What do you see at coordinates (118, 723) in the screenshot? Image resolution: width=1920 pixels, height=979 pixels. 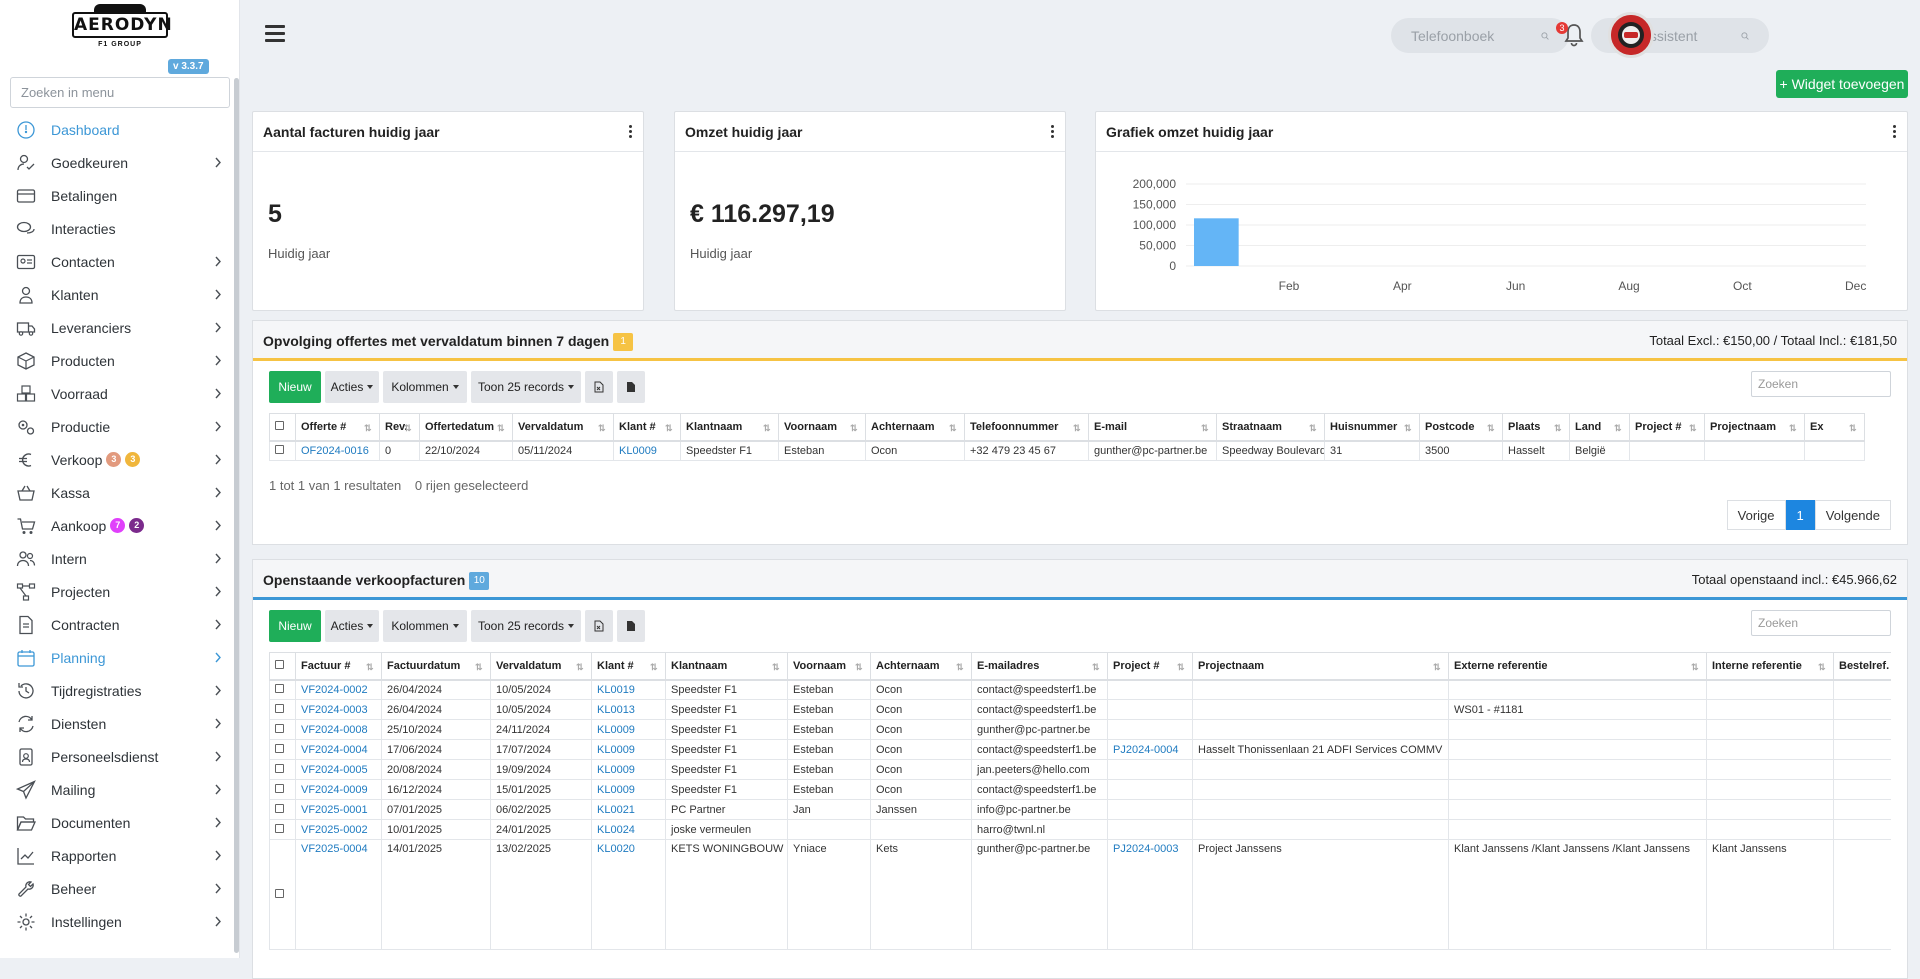 I see `sidebar-item-diensten: Diensten` at bounding box center [118, 723].